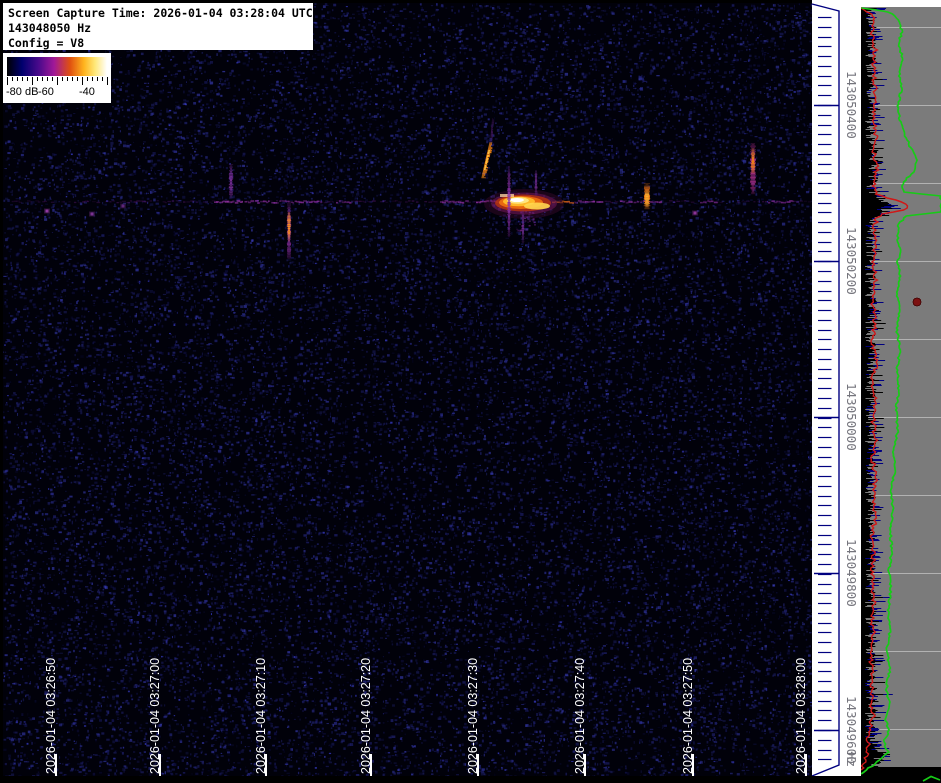  What do you see at coordinates (57, 66) in the screenshot?
I see `color-gradient-bar` at bounding box center [57, 66].